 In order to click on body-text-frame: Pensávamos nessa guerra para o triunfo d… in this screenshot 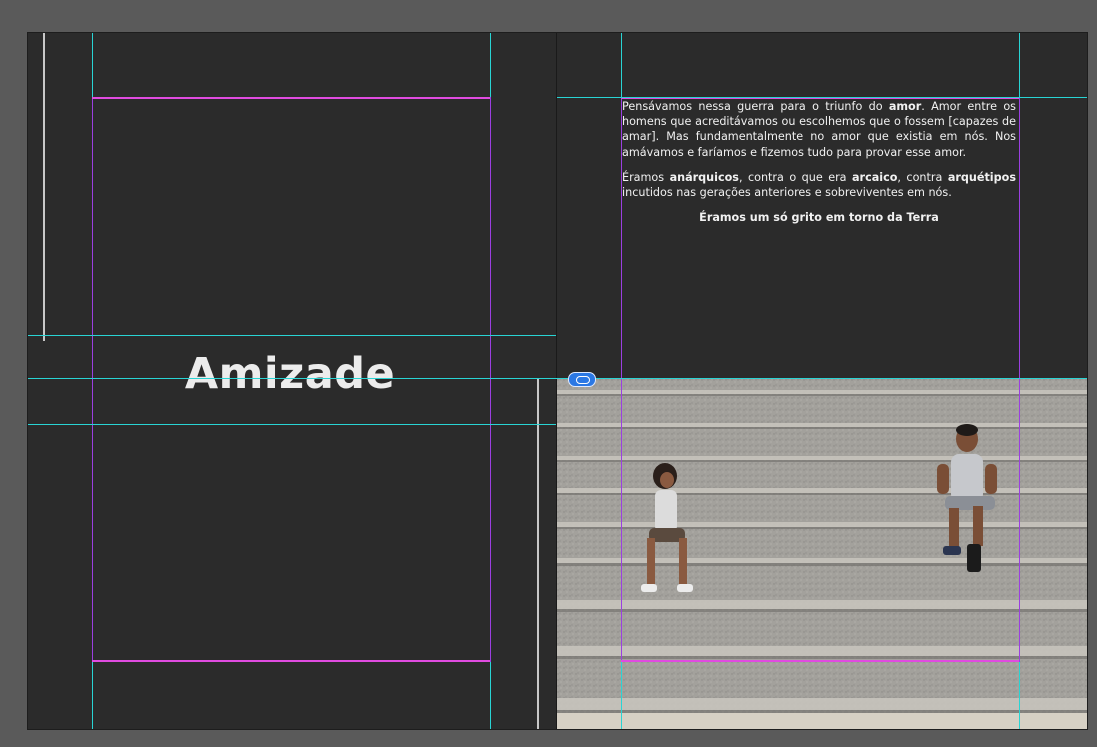, I will do `click(819, 167)`.